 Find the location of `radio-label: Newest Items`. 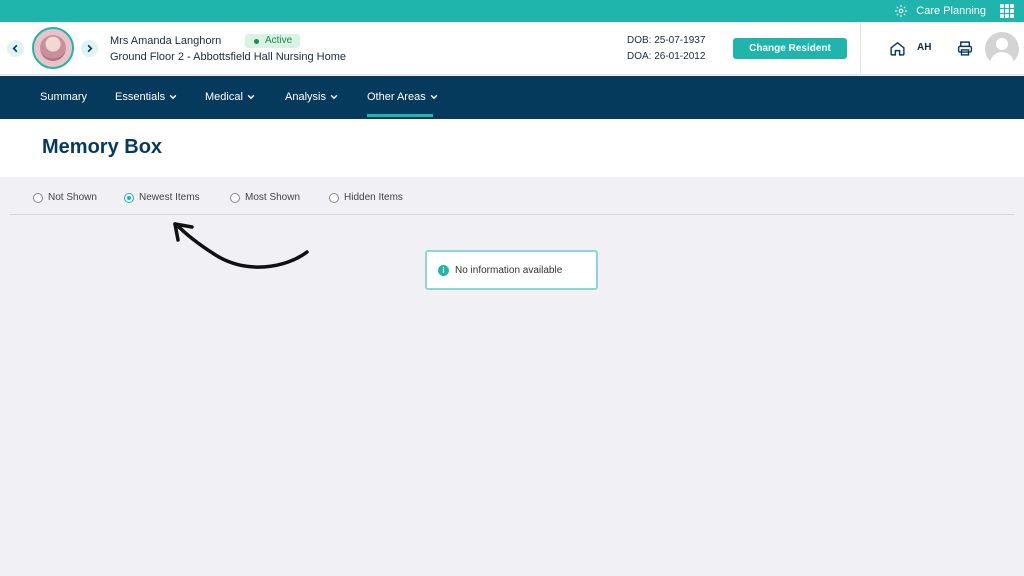

radio-label: Newest Items is located at coordinates (169, 197).